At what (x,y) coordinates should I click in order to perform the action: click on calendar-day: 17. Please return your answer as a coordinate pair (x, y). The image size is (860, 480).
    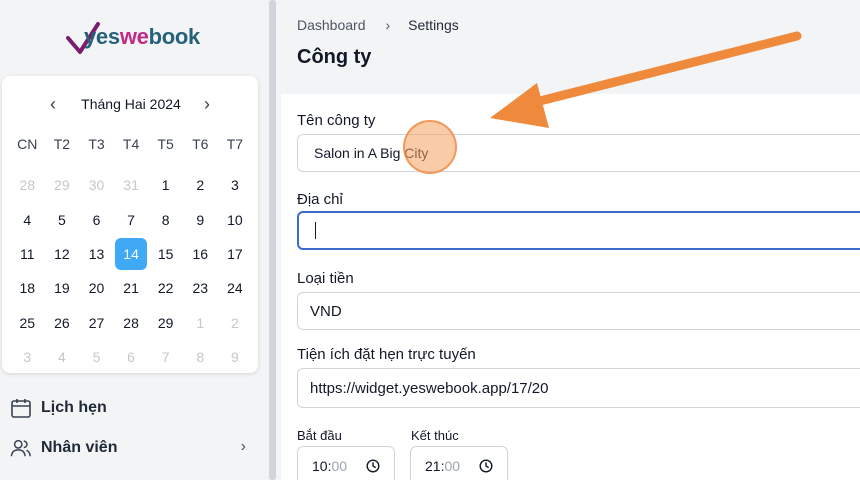
    Looking at the image, I should click on (235, 254).